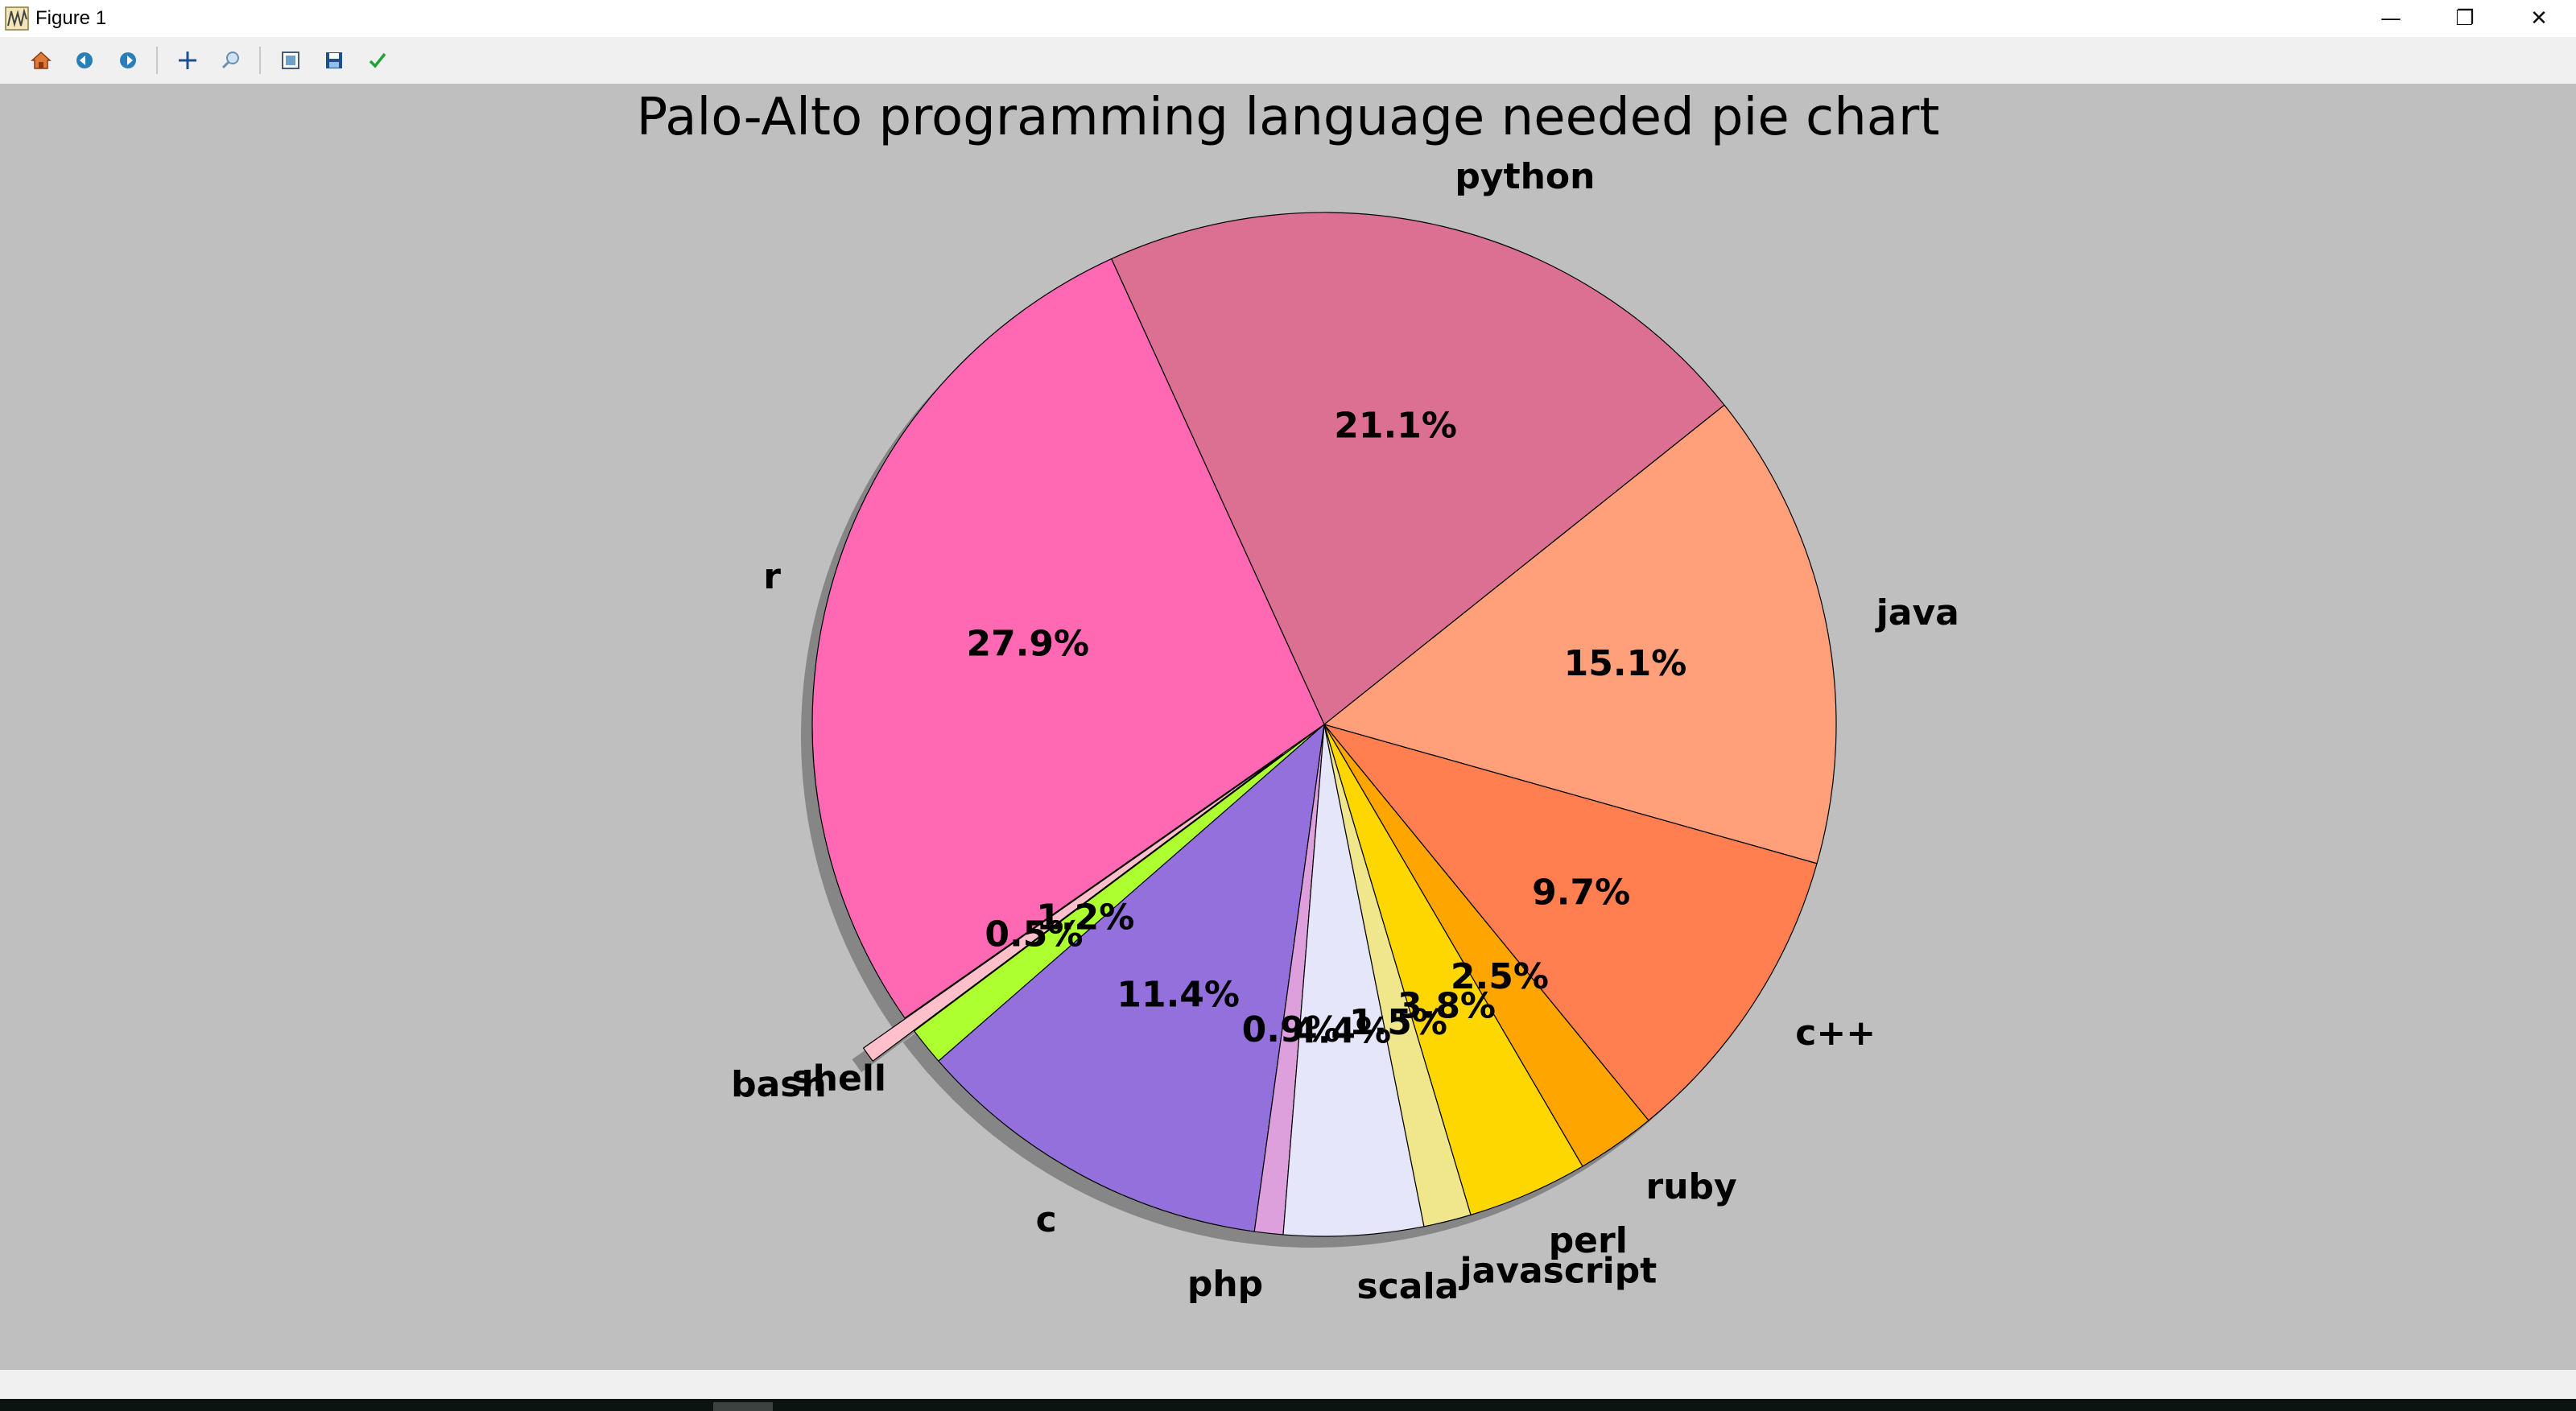 This screenshot has height=1411, width=2576. I want to click on slice-label-php: php, so click(1225, 1284).